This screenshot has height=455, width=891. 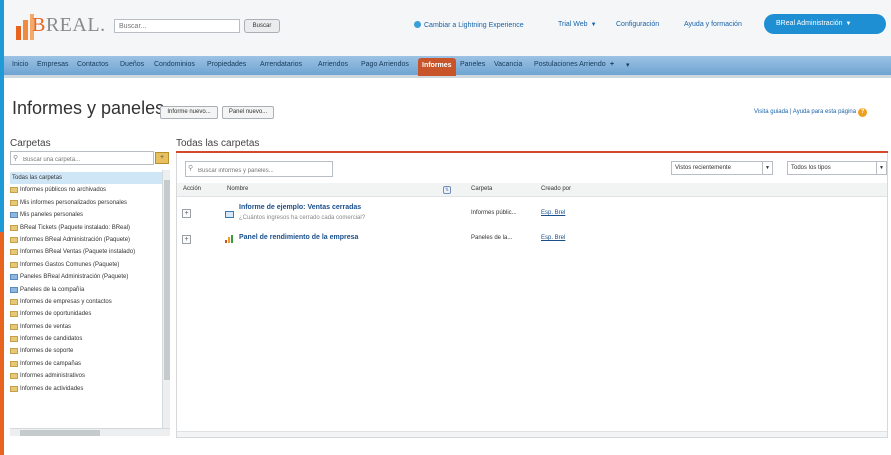 What do you see at coordinates (437, 67) in the screenshot?
I see `tab-informes: Informes` at bounding box center [437, 67].